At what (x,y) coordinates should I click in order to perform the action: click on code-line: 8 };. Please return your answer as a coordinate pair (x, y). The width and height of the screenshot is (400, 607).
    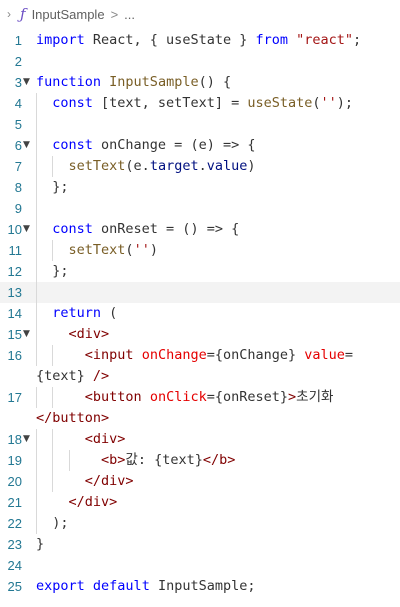
    Looking at the image, I should click on (200, 187).